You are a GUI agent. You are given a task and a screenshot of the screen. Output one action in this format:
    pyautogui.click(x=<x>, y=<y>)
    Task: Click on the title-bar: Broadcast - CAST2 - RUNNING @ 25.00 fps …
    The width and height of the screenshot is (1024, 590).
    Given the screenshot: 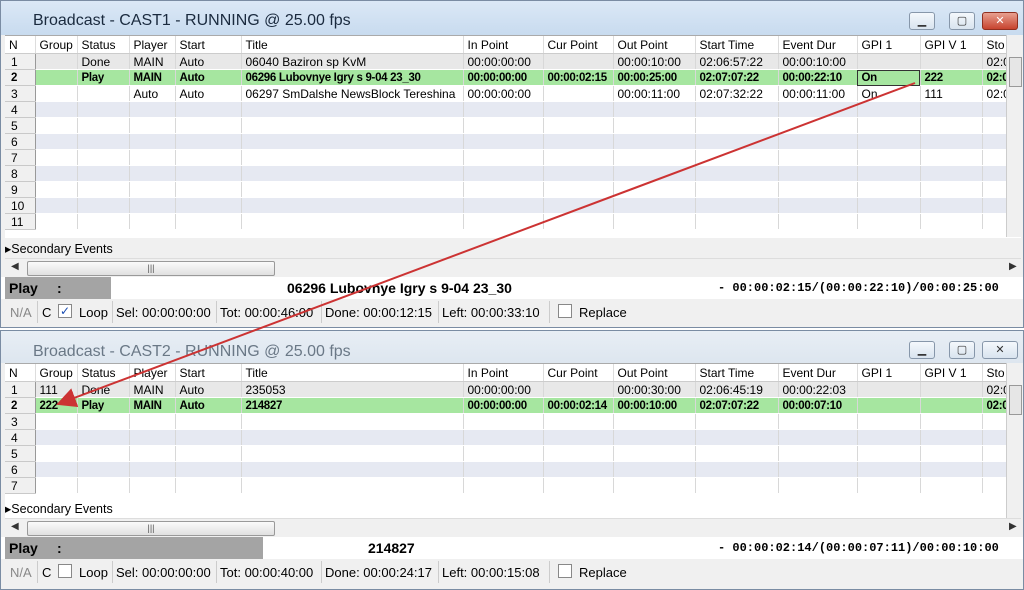 What is the action you would take?
    pyautogui.click(x=512, y=347)
    